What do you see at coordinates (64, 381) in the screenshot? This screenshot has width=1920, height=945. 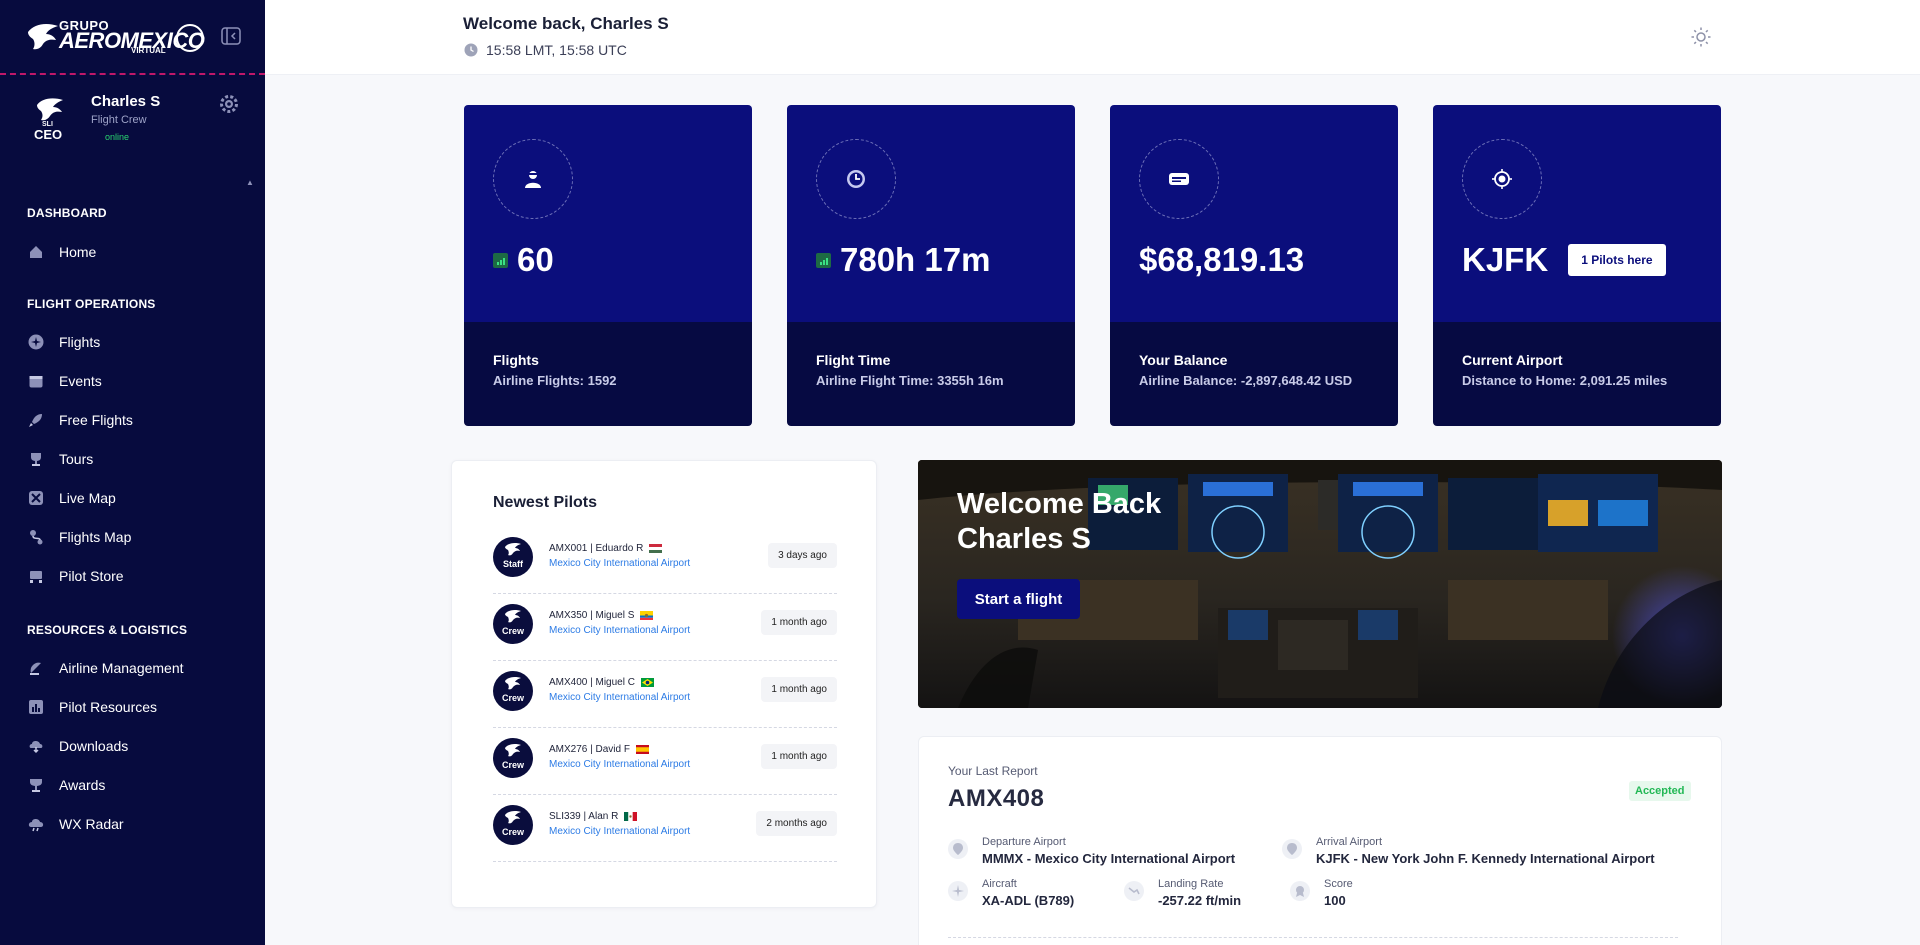 I see `sidebar-item-events: Events` at bounding box center [64, 381].